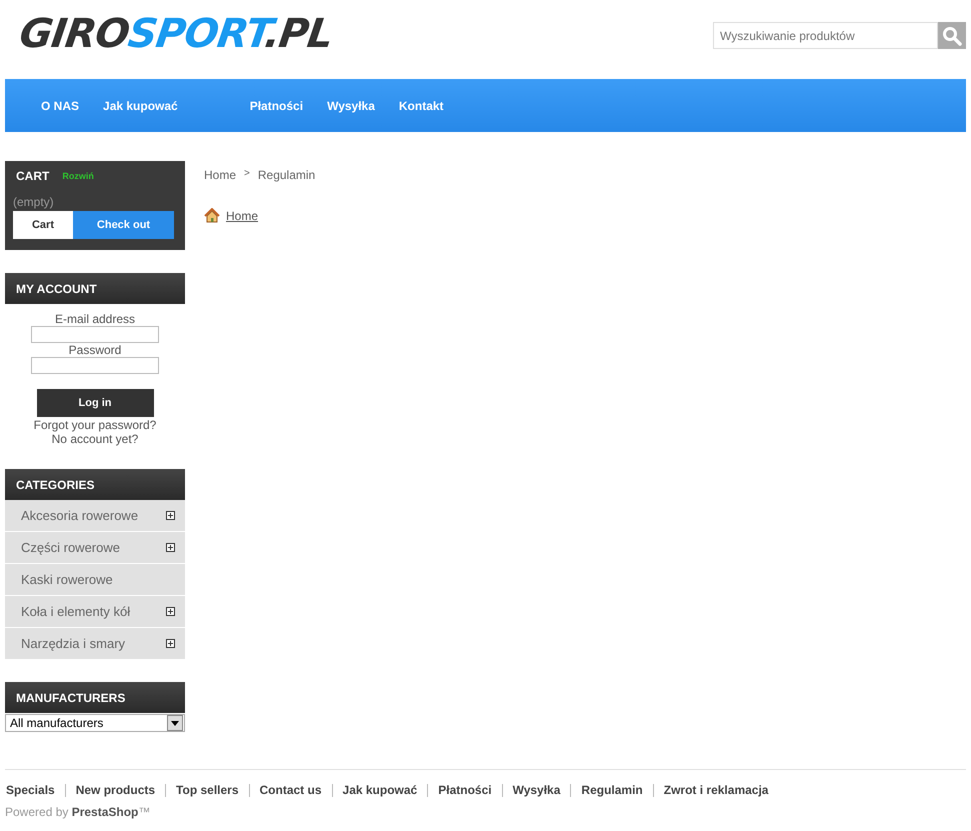 This screenshot has height=831, width=971. Describe the element at coordinates (33, 176) in the screenshot. I see `cart-title: CART` at that location.